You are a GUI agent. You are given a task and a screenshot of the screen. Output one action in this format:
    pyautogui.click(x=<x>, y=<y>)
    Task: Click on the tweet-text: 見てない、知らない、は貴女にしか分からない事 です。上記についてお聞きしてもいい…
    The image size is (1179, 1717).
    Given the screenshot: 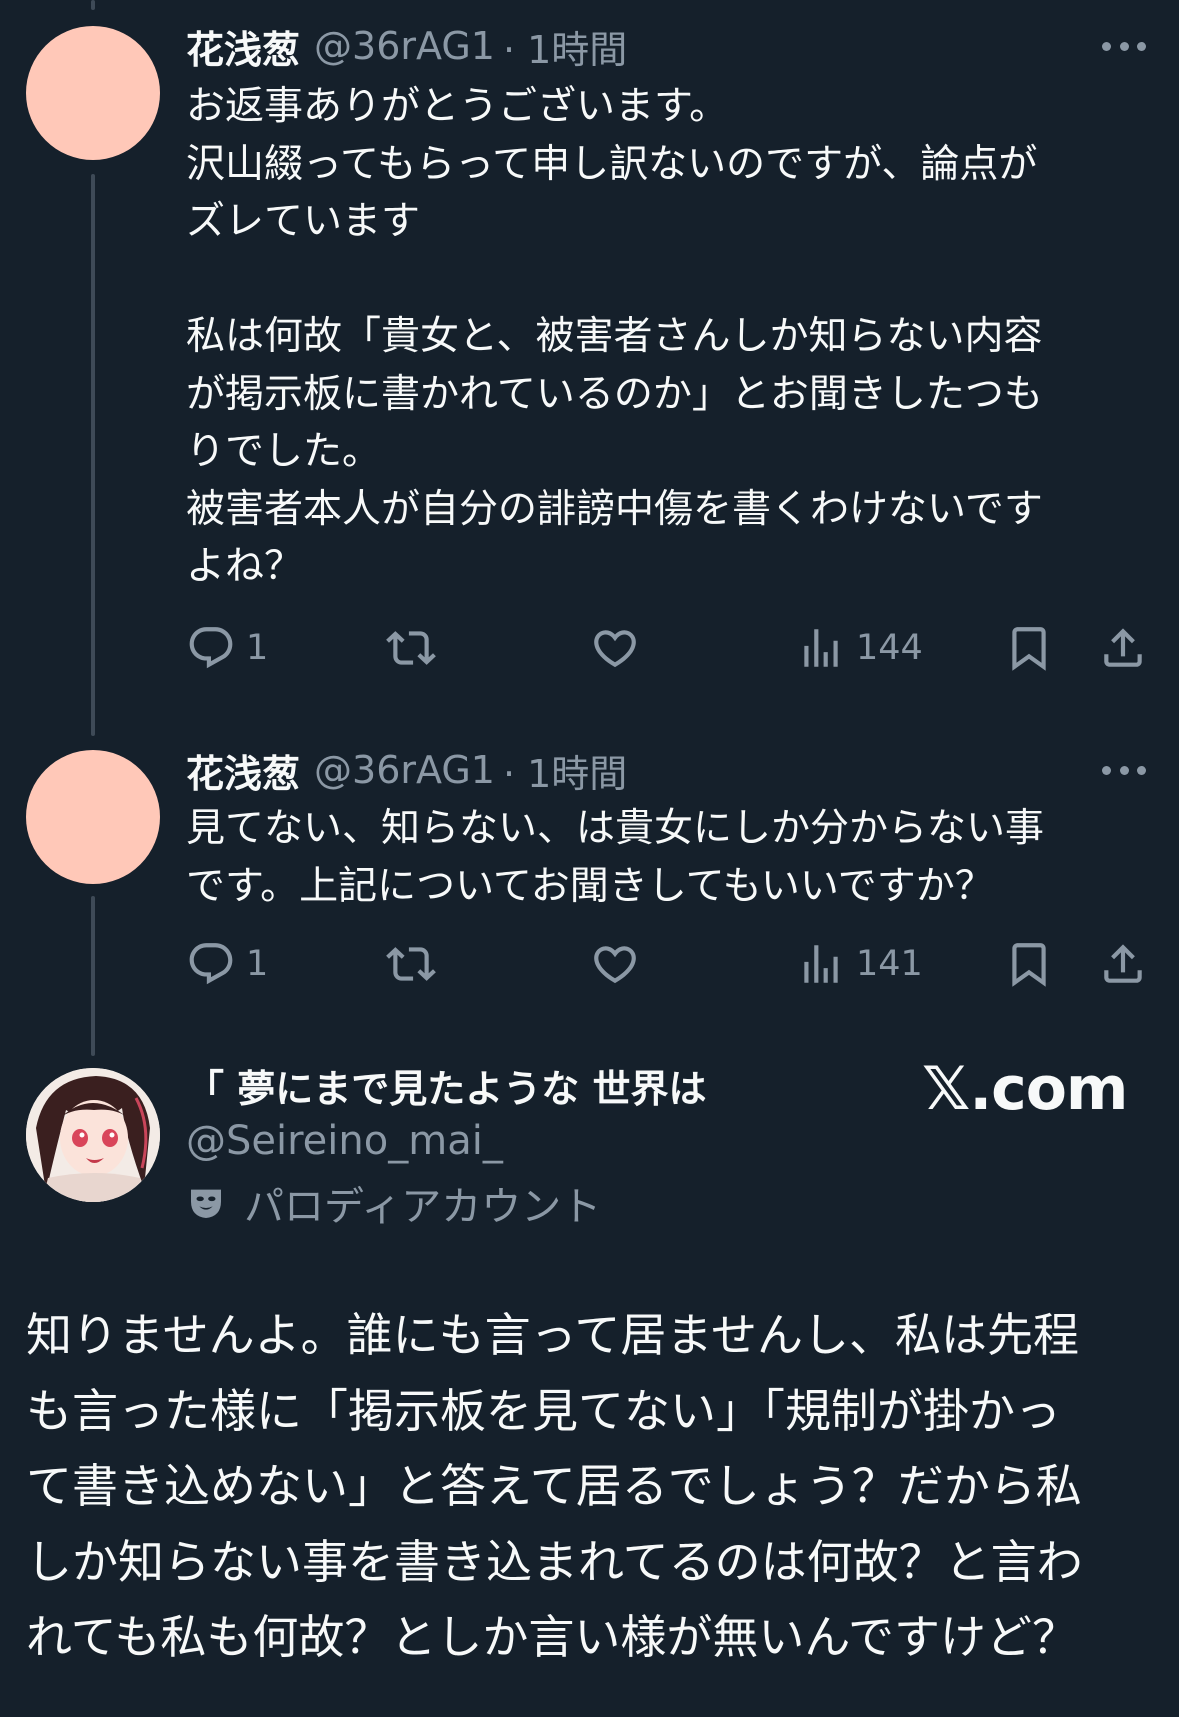 What is the action you would take?
    pyautogui.click(x=615, y=857)
    